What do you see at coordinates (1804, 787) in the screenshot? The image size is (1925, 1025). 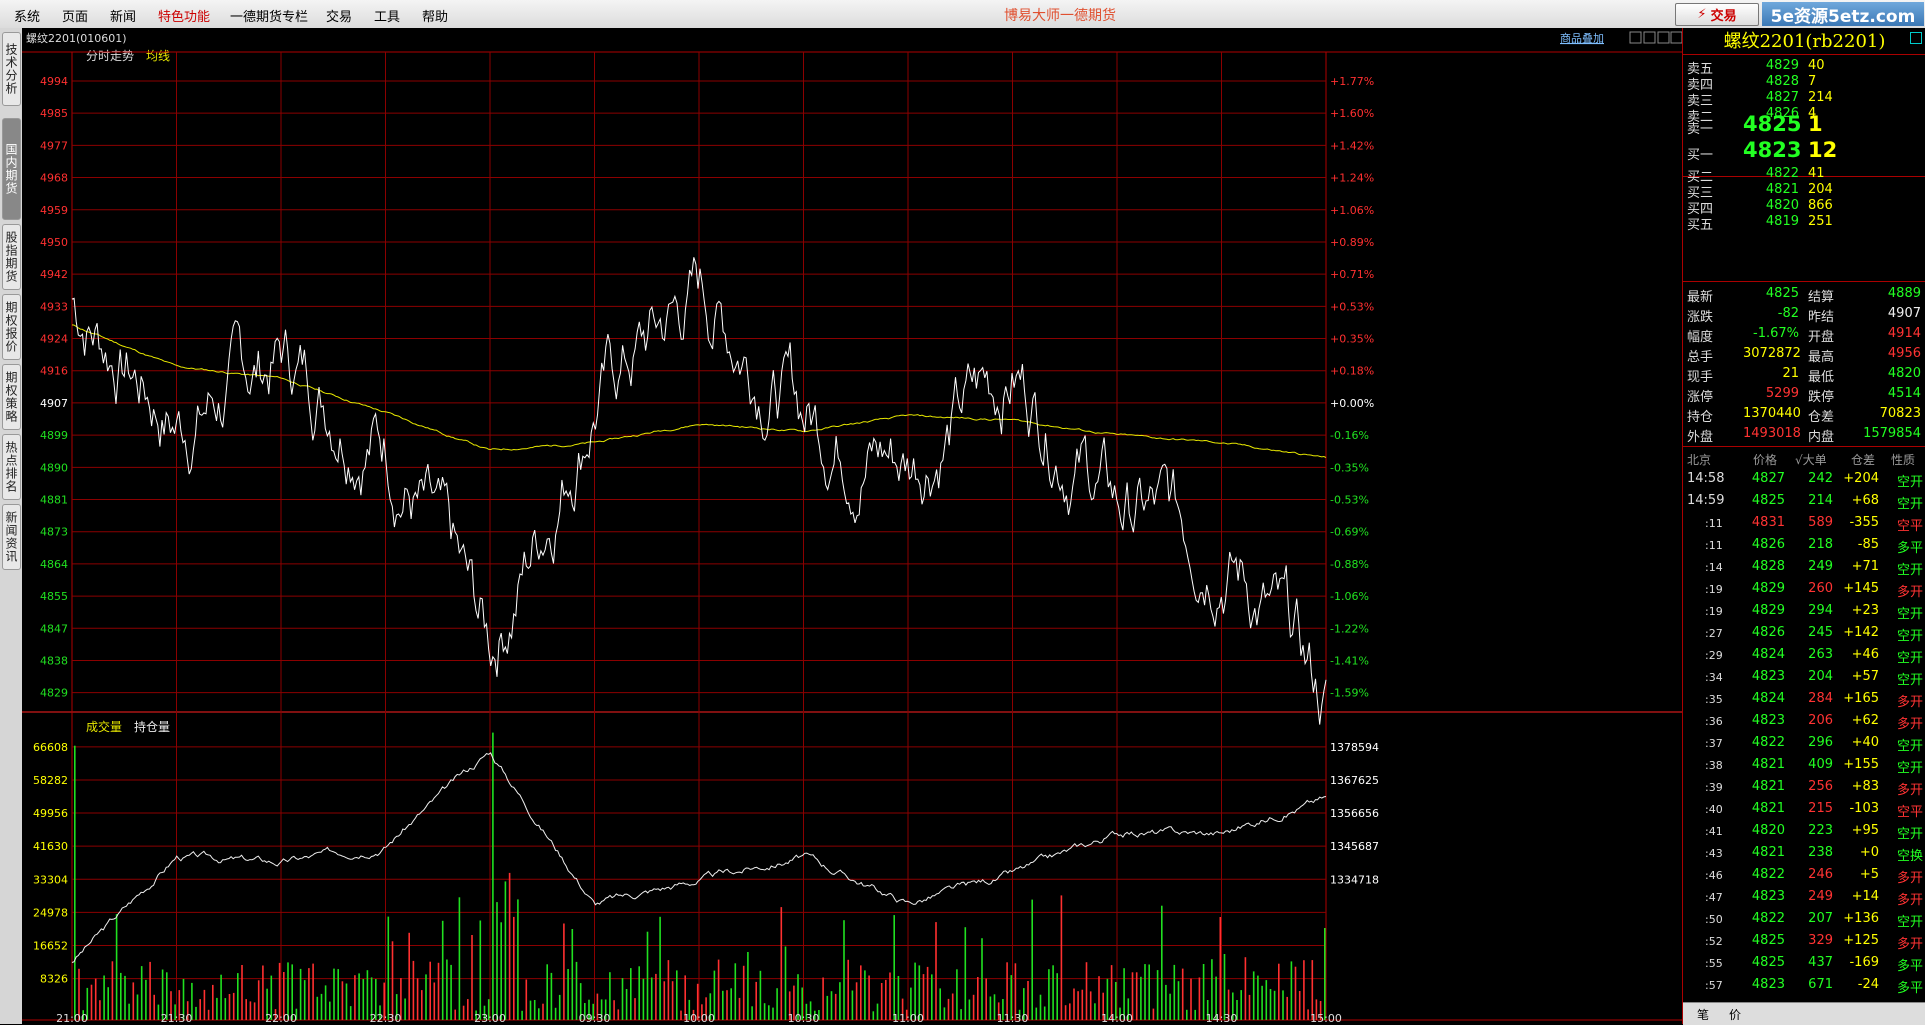 I see `tick-row: :39 4821 256 +83 多开` at bounding box center [1804, 787].